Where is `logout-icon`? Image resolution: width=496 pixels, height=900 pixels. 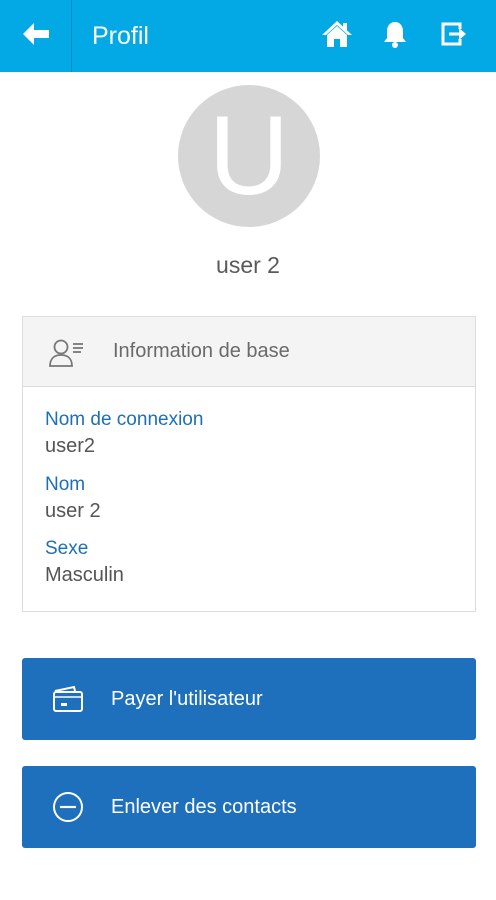
logout-icon is located at coordinates (453, 36).